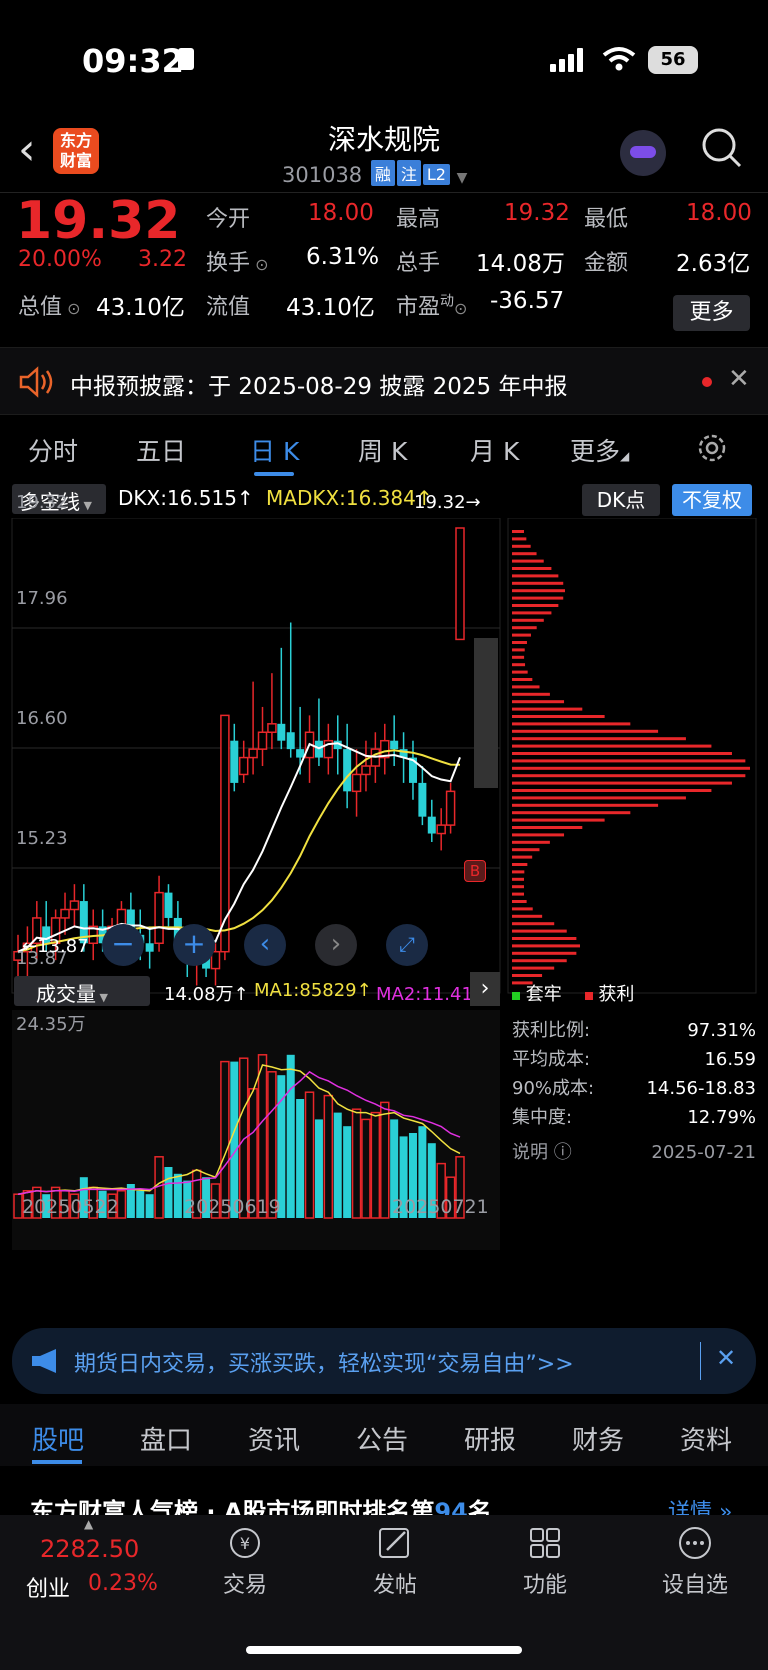 This screenshot has height=1670, width=768. Describe the element at coordinates (237, 261) in the screenshot. I see `turnover-label: 换手 ⊙` at that location.